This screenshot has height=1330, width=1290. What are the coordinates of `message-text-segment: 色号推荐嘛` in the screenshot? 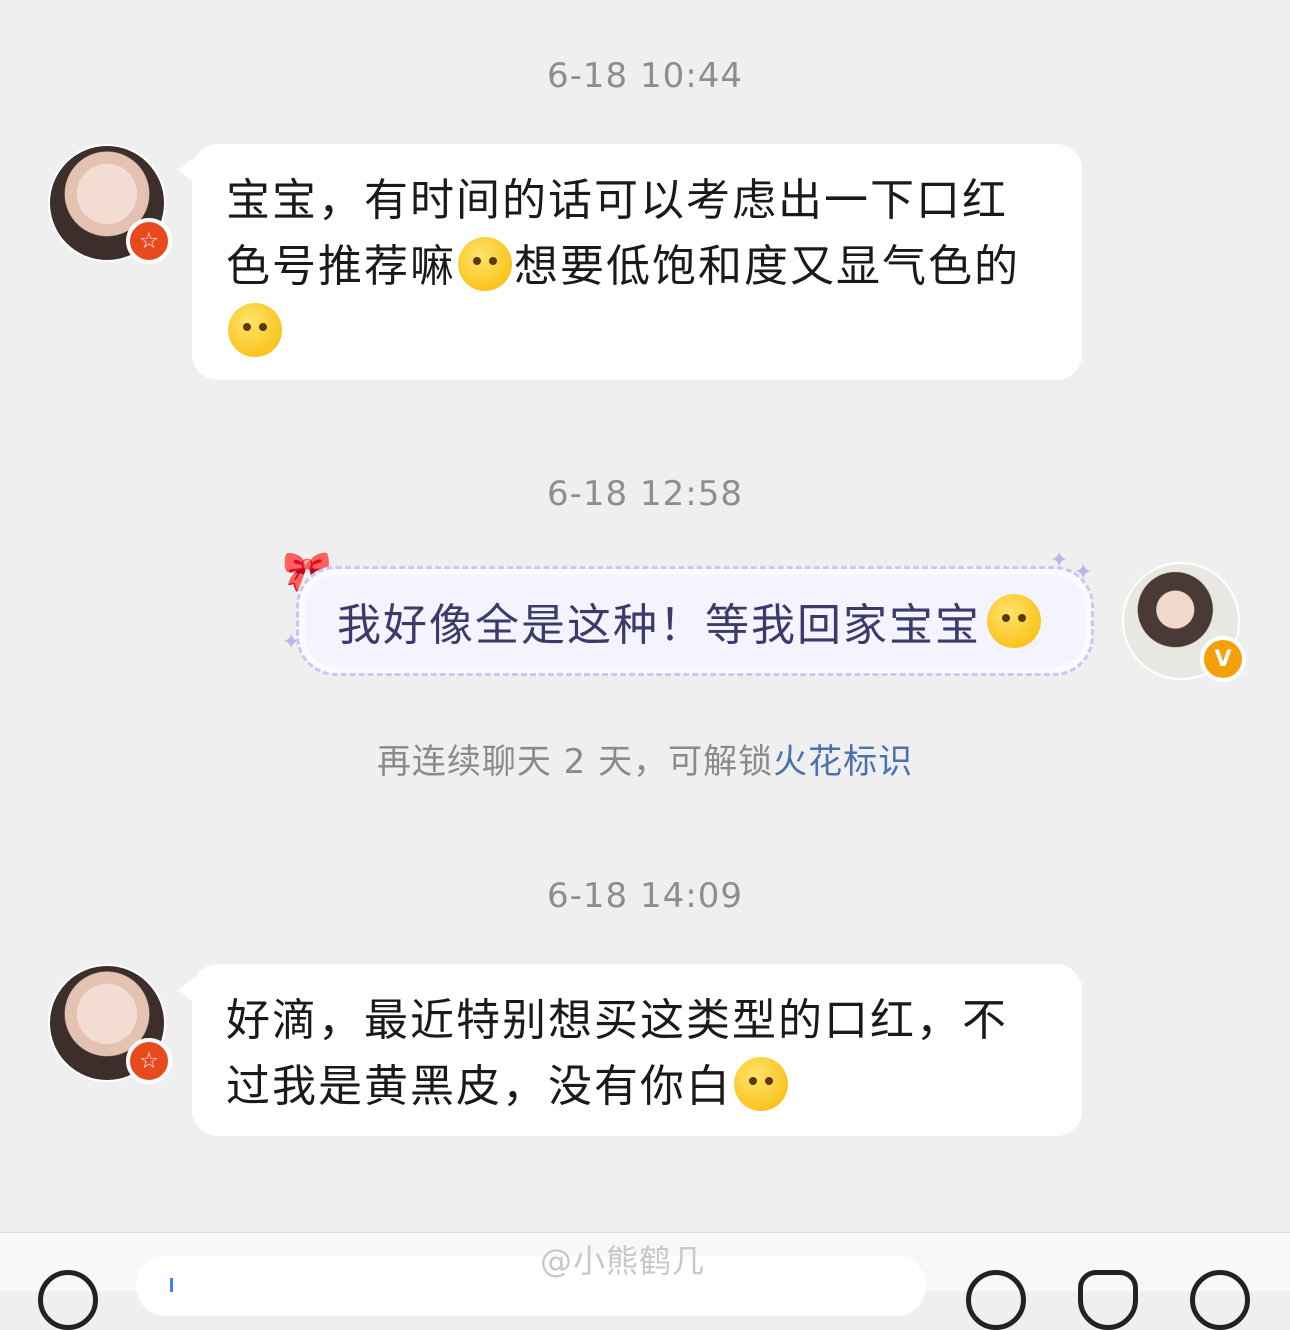 It's located at (341, 266).